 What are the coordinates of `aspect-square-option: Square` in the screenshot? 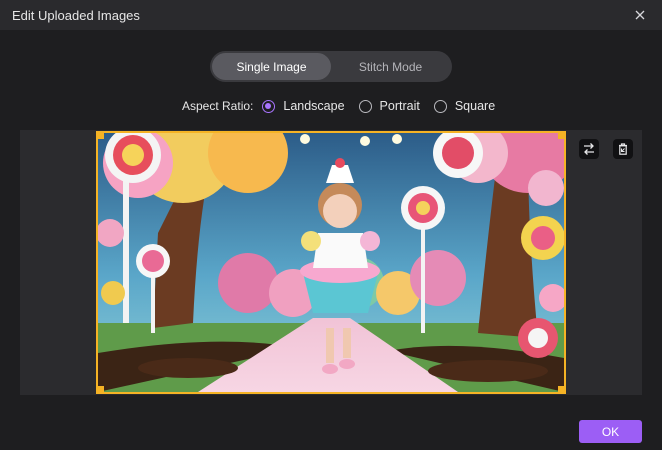 It's located at (464, 106).